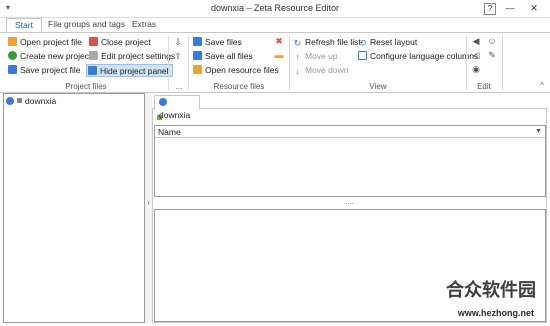 Image resolution: width=550 pixels, height=326 pixels. I want to click on close-project-button: Close project, so click(120, 42).